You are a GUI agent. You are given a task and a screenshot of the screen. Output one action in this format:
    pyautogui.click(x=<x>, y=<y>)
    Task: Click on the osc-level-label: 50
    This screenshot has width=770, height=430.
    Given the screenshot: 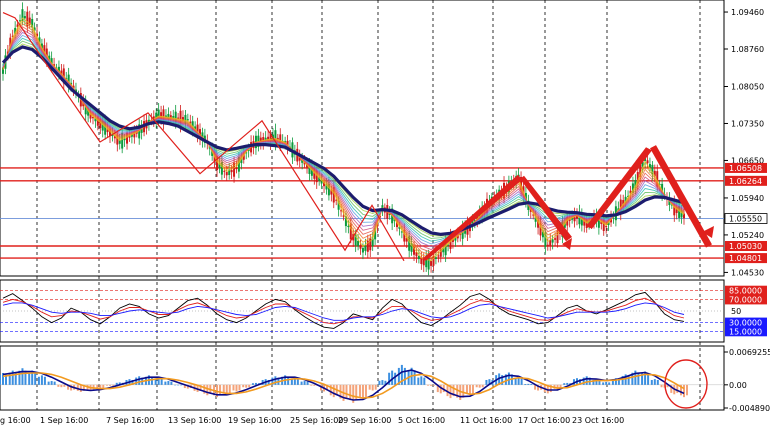 What is the action you would take?
    pyautogui.click(x=736, y=311)
    